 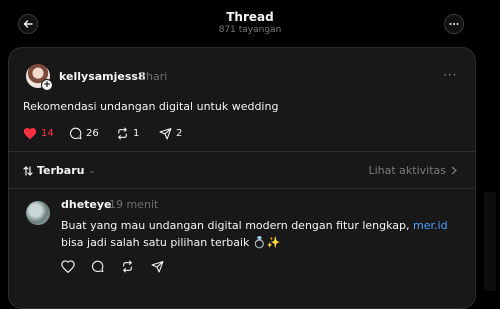 I want to click on chevron-down-icon: ⌄, so click(x=92, y=170).